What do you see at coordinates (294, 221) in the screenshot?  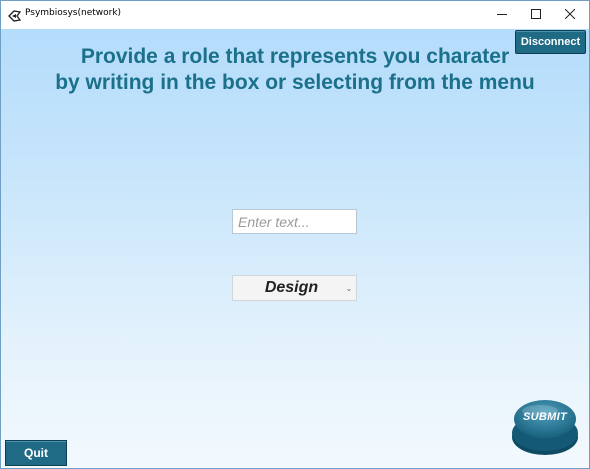 I see `role-text-input` at bounding box center [294, 221].